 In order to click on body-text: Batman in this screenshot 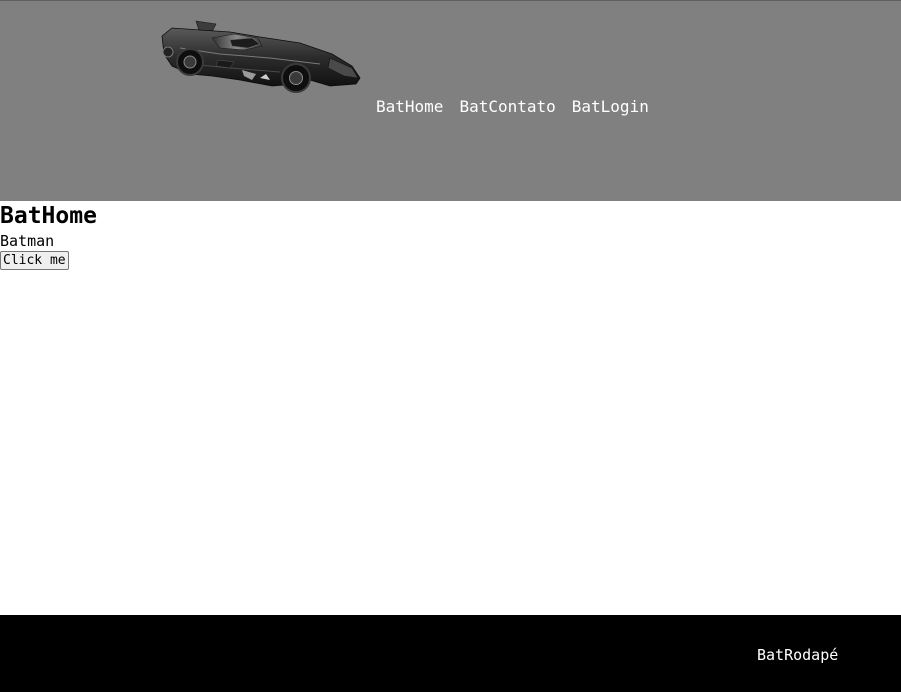, I will do `click(27, 241)`.